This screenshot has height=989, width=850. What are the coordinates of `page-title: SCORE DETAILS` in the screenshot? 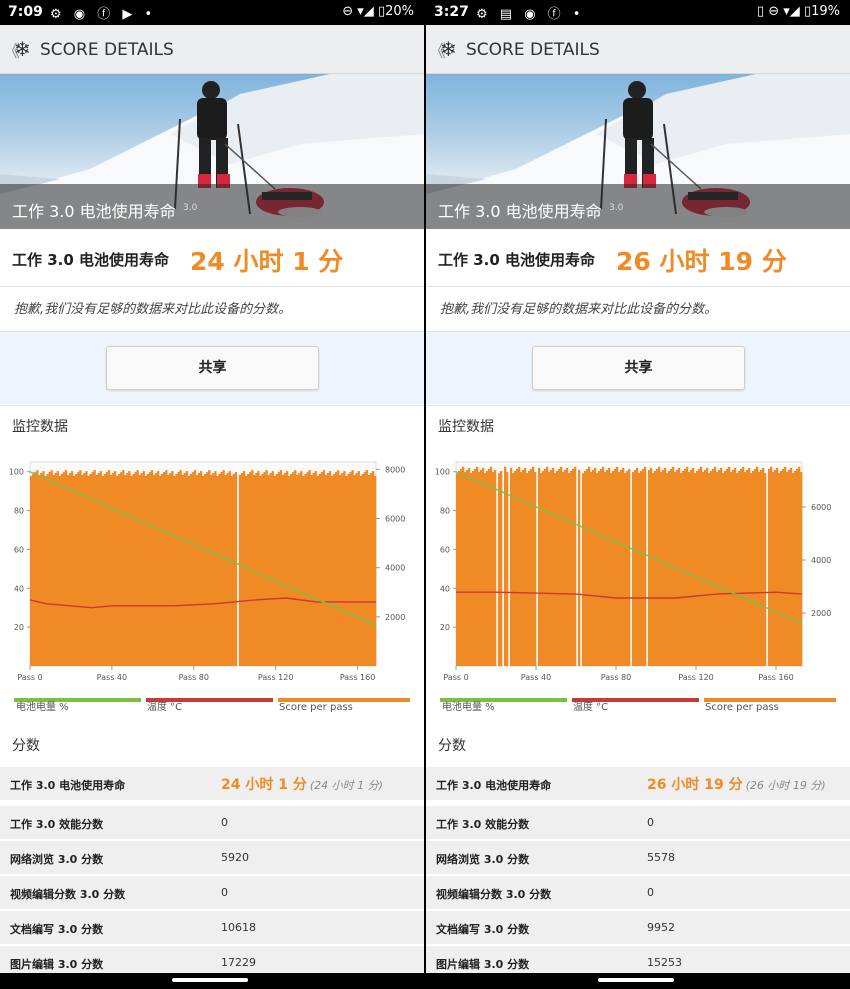 It's located at (107, 50).